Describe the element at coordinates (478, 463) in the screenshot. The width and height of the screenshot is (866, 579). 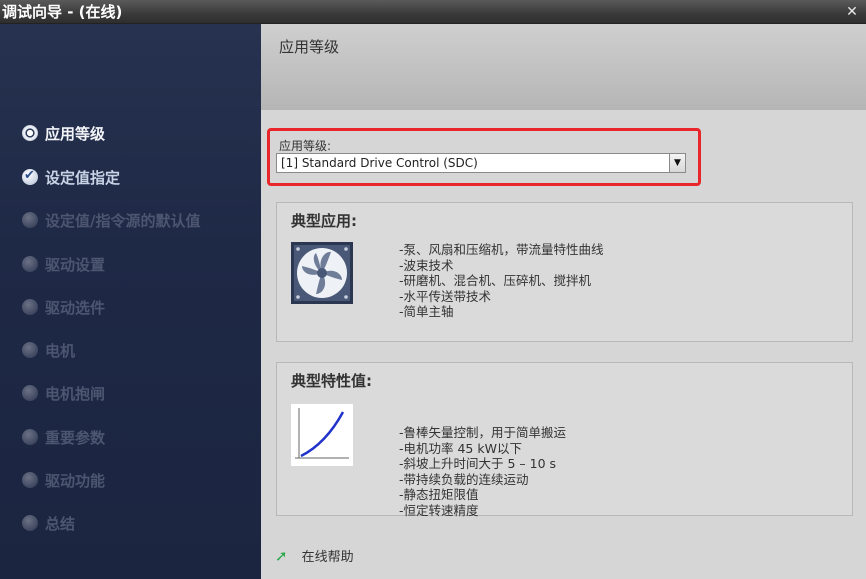
I see `list-item: -斜坡上升时间大于 5 – 10 s` at that location.